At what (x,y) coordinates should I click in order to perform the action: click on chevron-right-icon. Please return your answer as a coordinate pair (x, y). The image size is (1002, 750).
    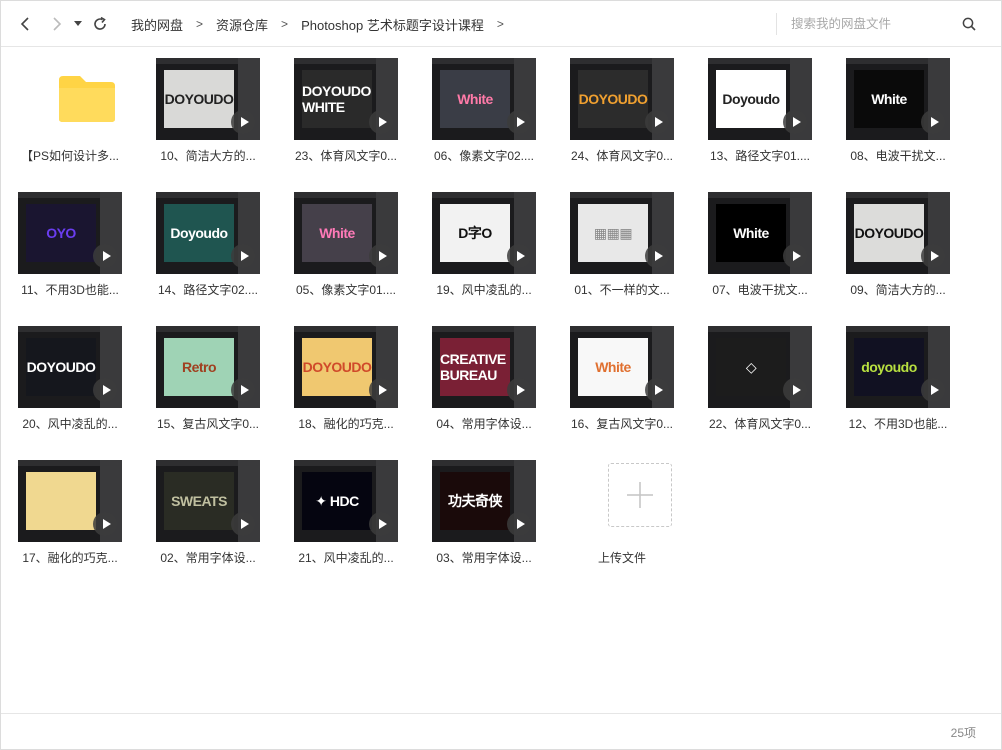
    Looking at the image, I should click on (56, 24).